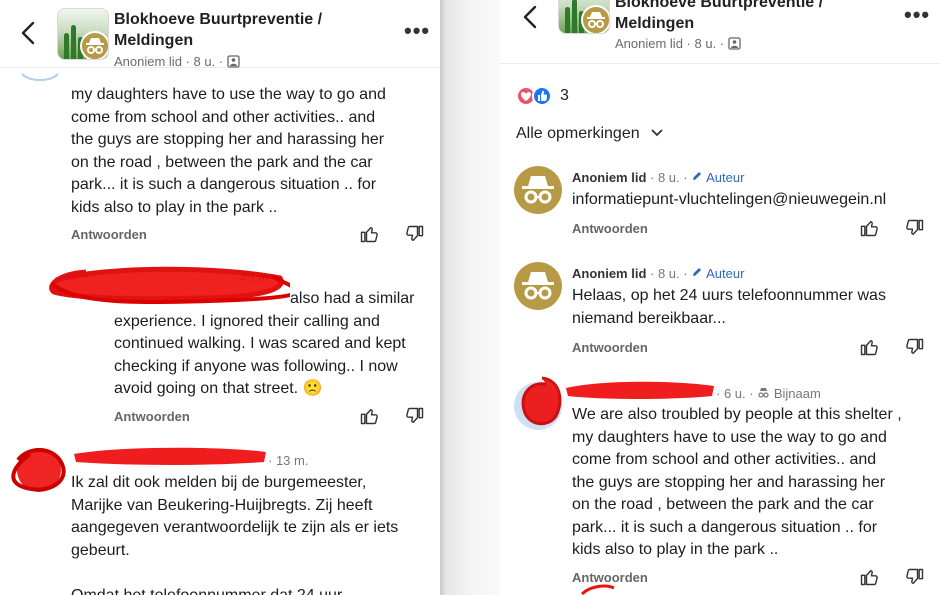  I want to click on comment-time: · 13 m., so click(288, 460).